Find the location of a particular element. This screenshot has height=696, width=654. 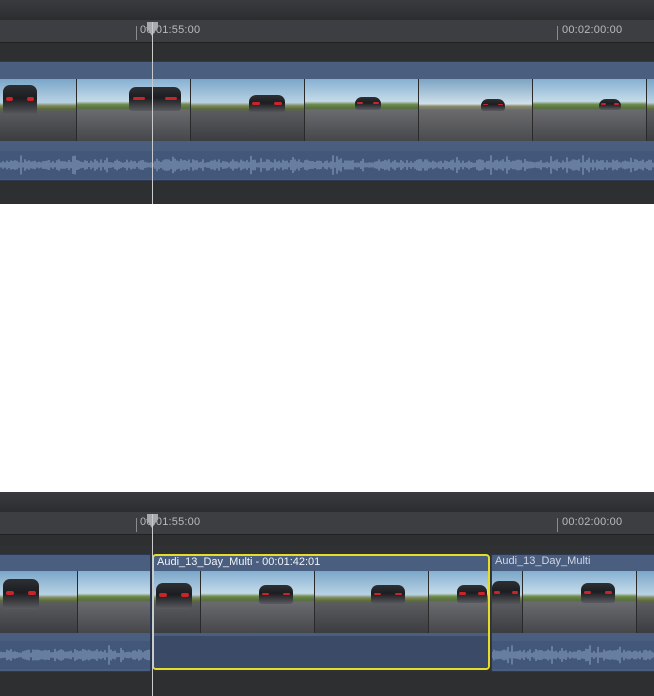

selected-clip-title: Audi_13_Day_Multi - 00:01:42:01 is located at coordinates (239, 562).